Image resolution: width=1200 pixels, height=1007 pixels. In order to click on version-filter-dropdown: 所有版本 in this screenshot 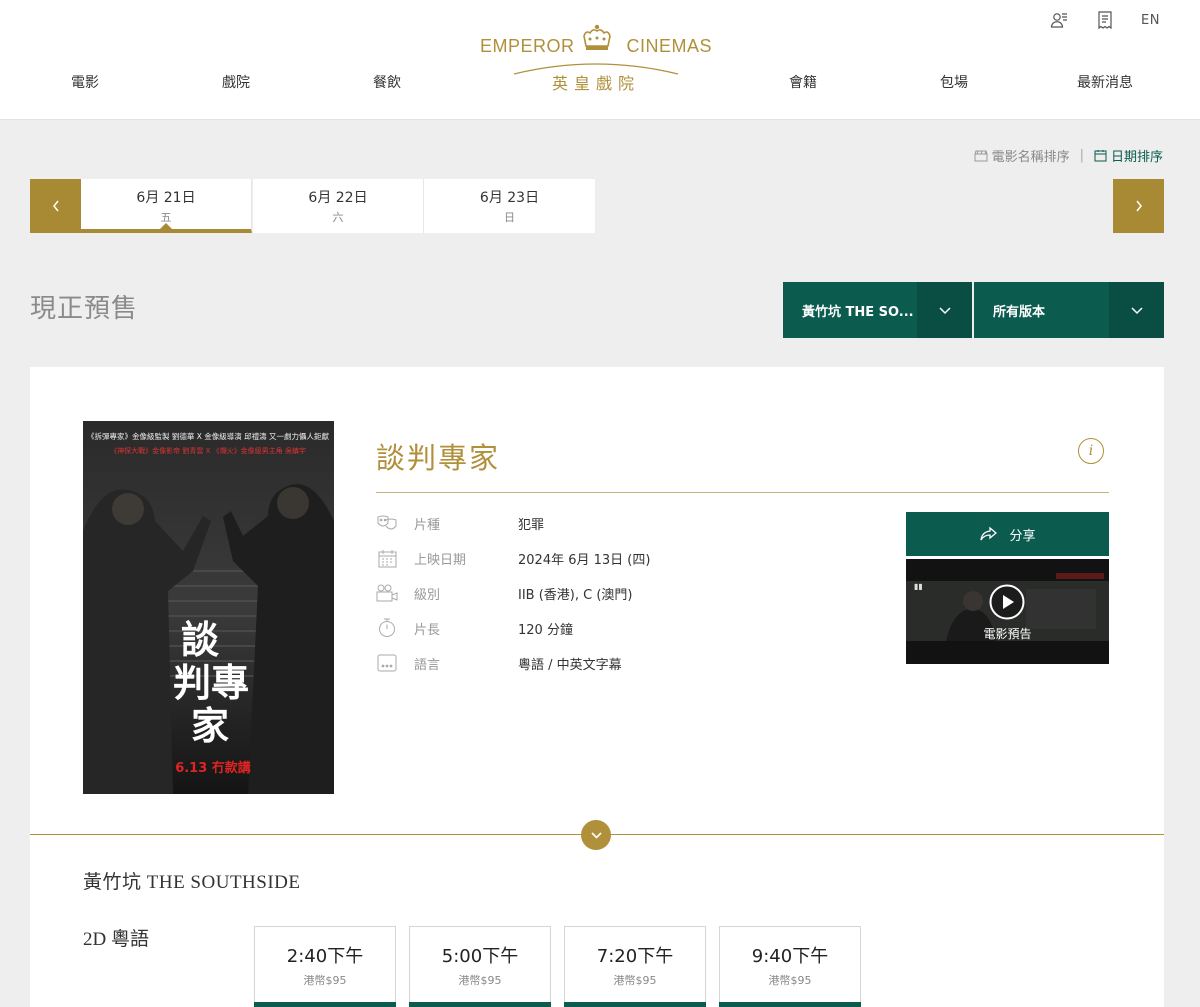, I will do `click(1069, 310)`.